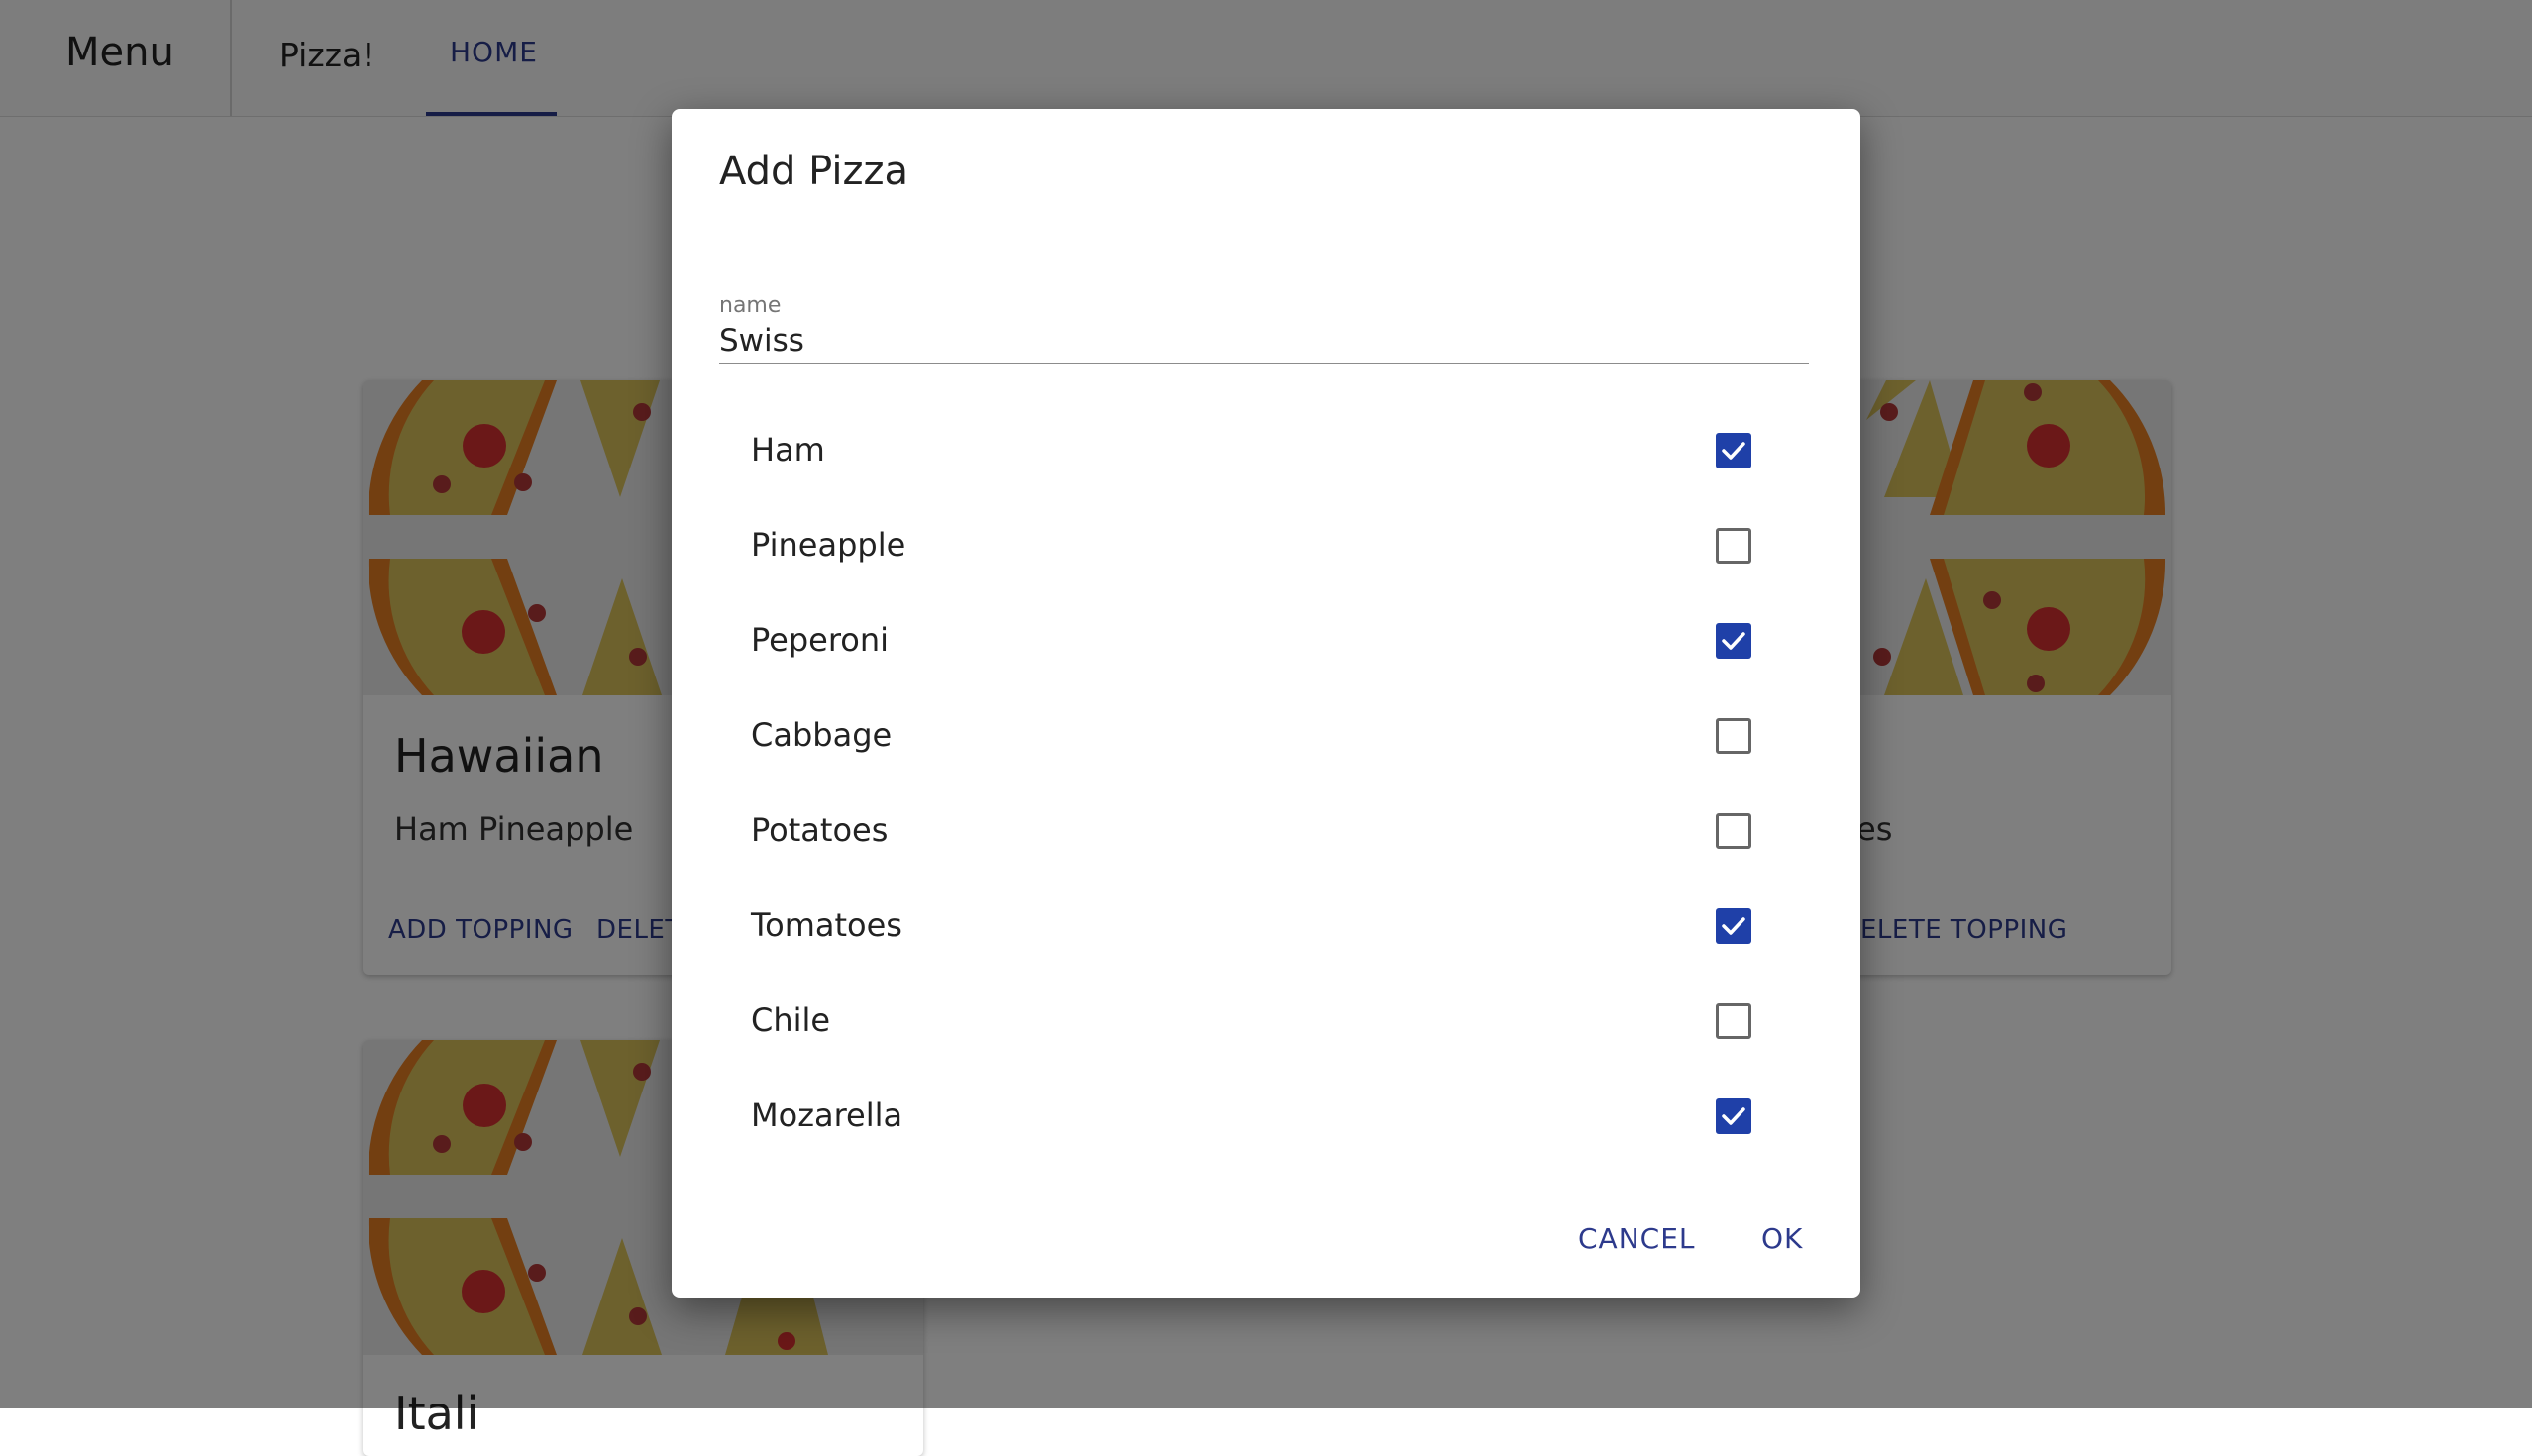  I want to click on topping-label: Pineapple, so click(828, 545).